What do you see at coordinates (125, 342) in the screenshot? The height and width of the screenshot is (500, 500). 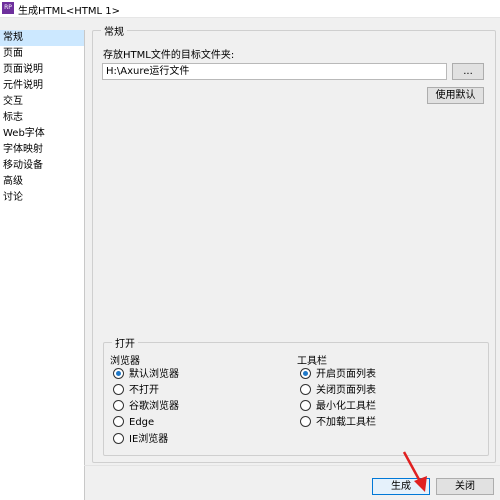 I see `open-group-title: 打开` at bounding box center [125, 342].